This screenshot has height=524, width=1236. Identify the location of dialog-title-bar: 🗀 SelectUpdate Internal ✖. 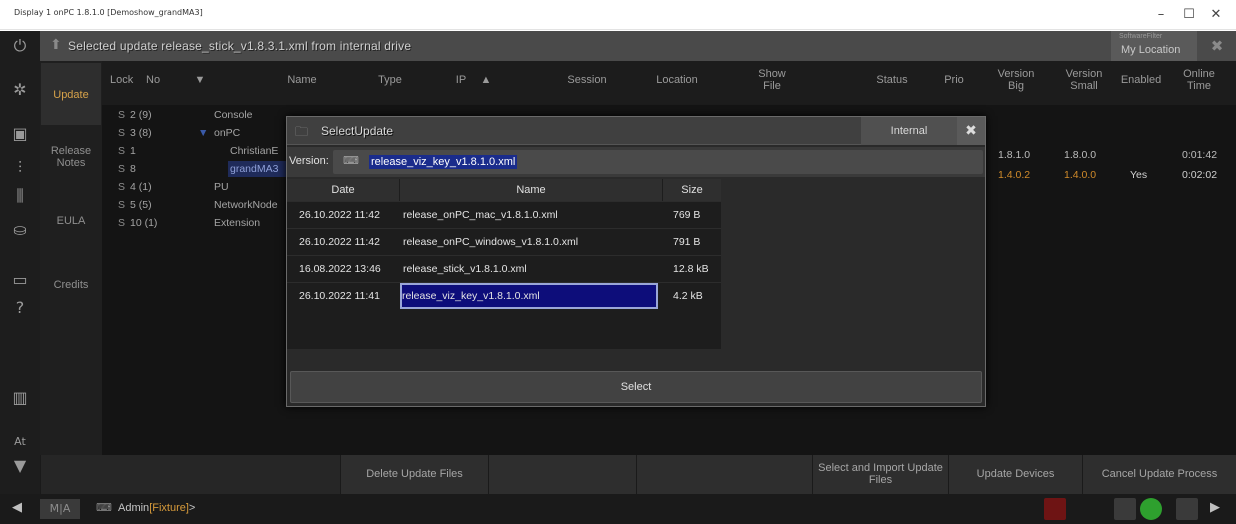
(636, 131).